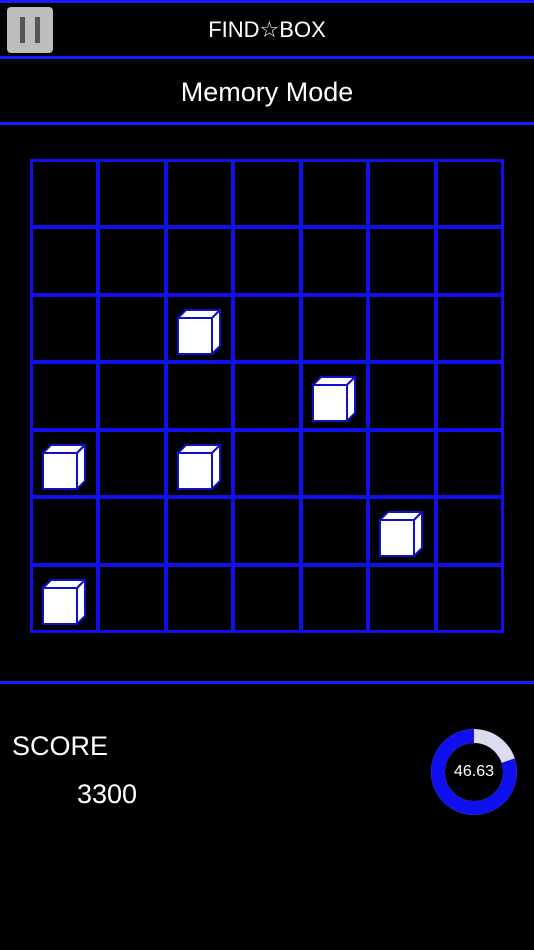 This screenshot has height=950, width=534. What do you see at coordinates (474, 771) in the screenshot?
I see `timer-value: 46.63` at bounding box center [474, 771].